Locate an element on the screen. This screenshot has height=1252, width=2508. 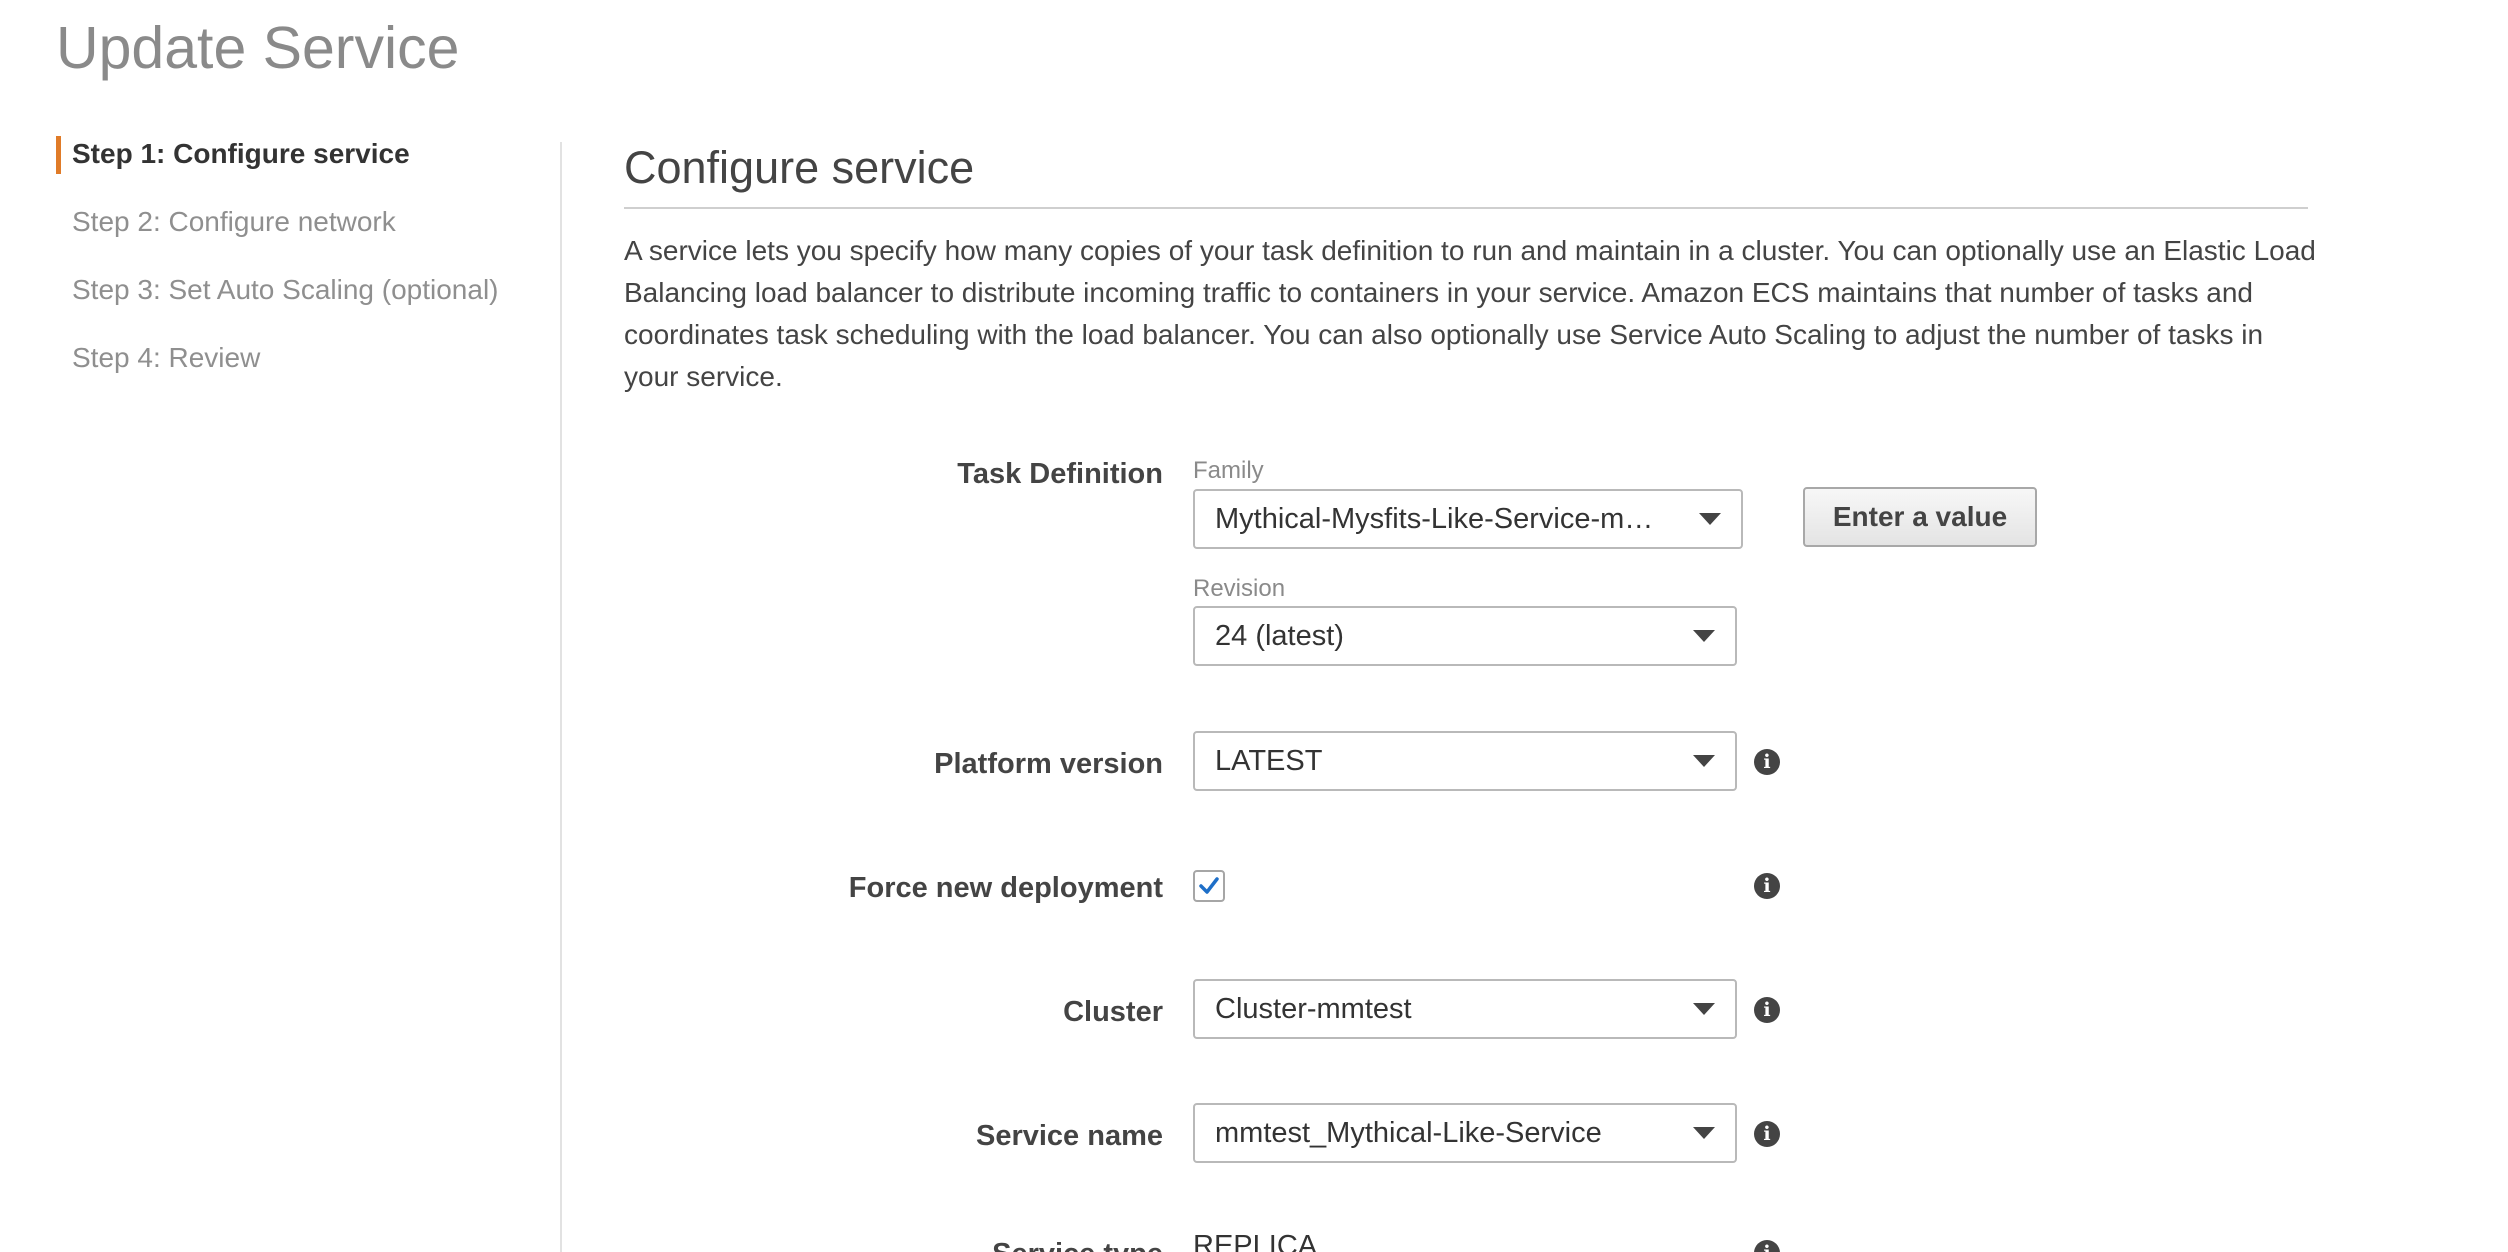
checkmark-icon is located at coordinates (1209, 885).